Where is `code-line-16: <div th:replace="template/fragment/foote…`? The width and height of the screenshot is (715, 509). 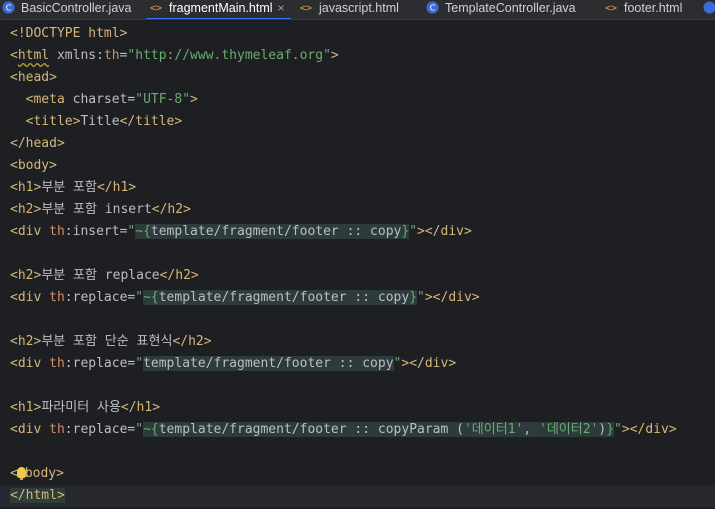
code-line-16: <div th:replace="template/fragment/foote… is located at coordinates (233, 363).